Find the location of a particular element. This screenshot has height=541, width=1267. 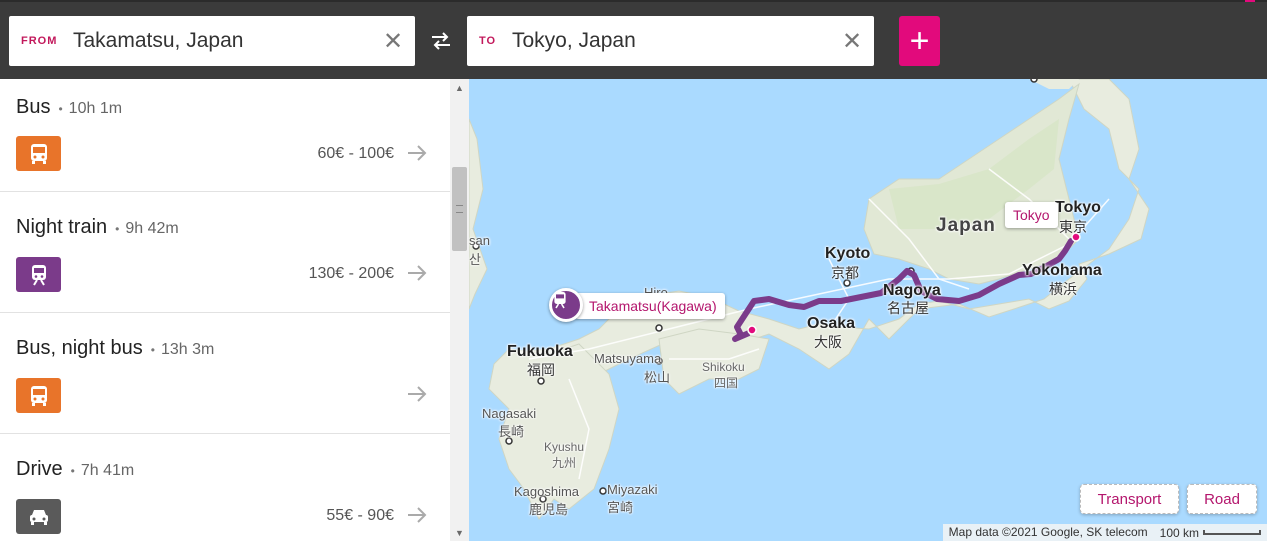

route-duration: 9h 42m is located at coordinates (152, 228).